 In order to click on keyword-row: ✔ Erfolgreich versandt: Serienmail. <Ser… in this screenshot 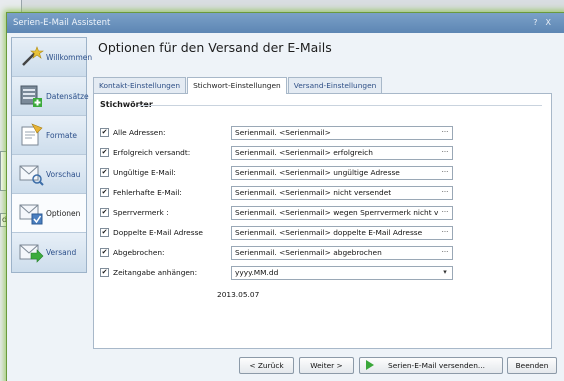, I will do `click(320, 153)`.